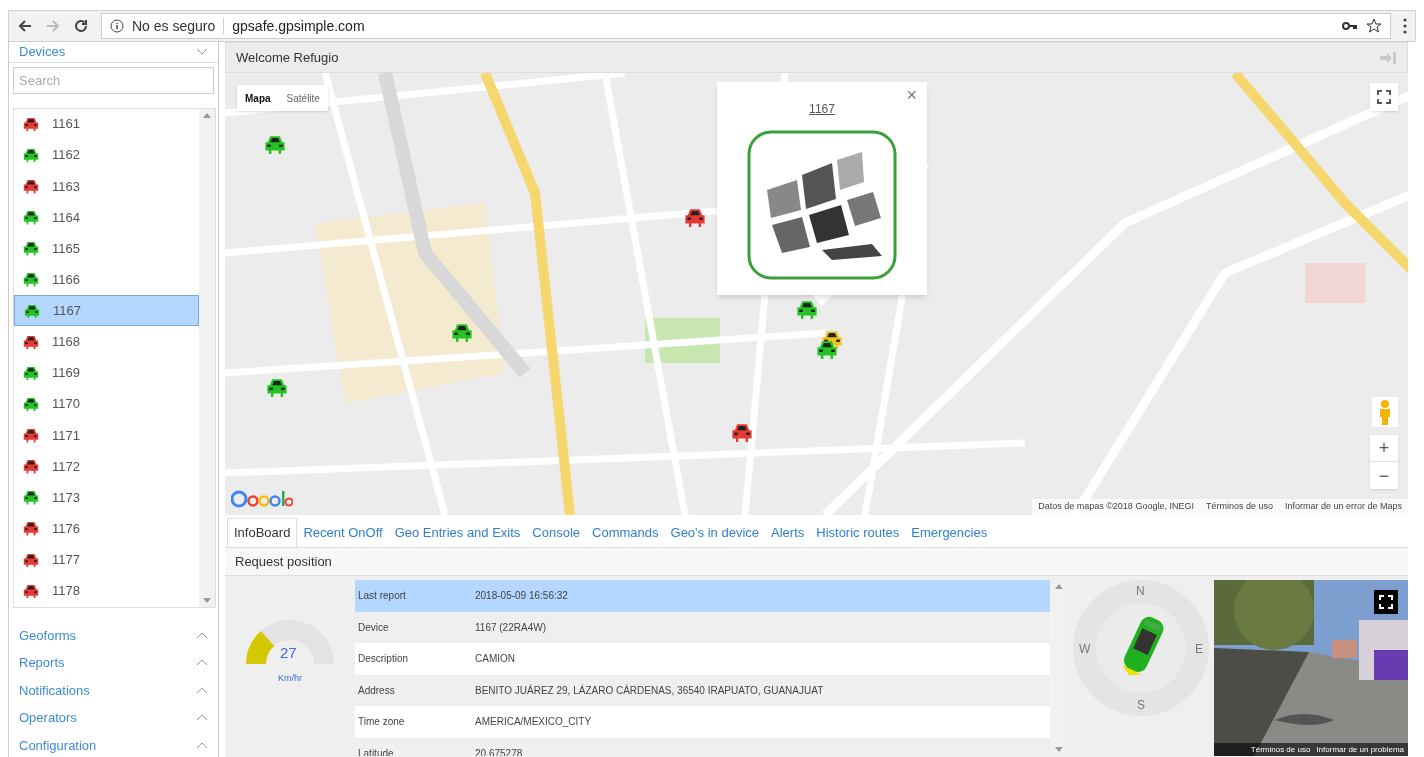 The width and height of the screenshot is (1424, 757). I want to click on close-button: ×, so click(911, 95).